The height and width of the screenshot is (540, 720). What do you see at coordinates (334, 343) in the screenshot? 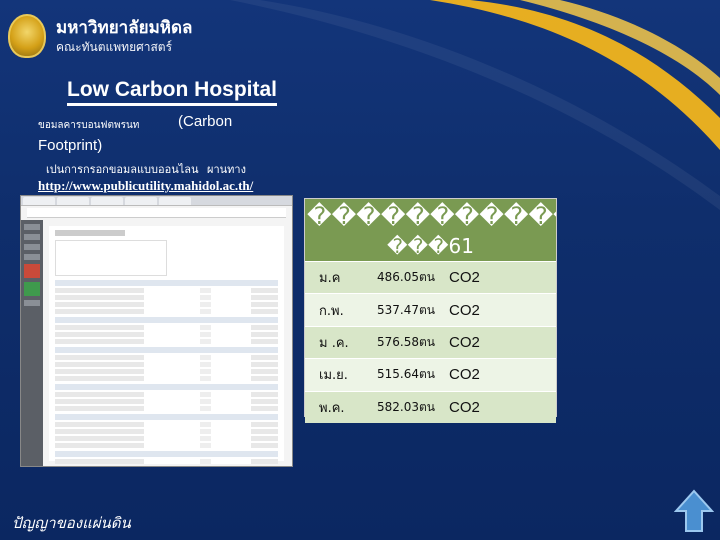
I see `month-cell: ม .ค.` at bounding box center [334, 343].